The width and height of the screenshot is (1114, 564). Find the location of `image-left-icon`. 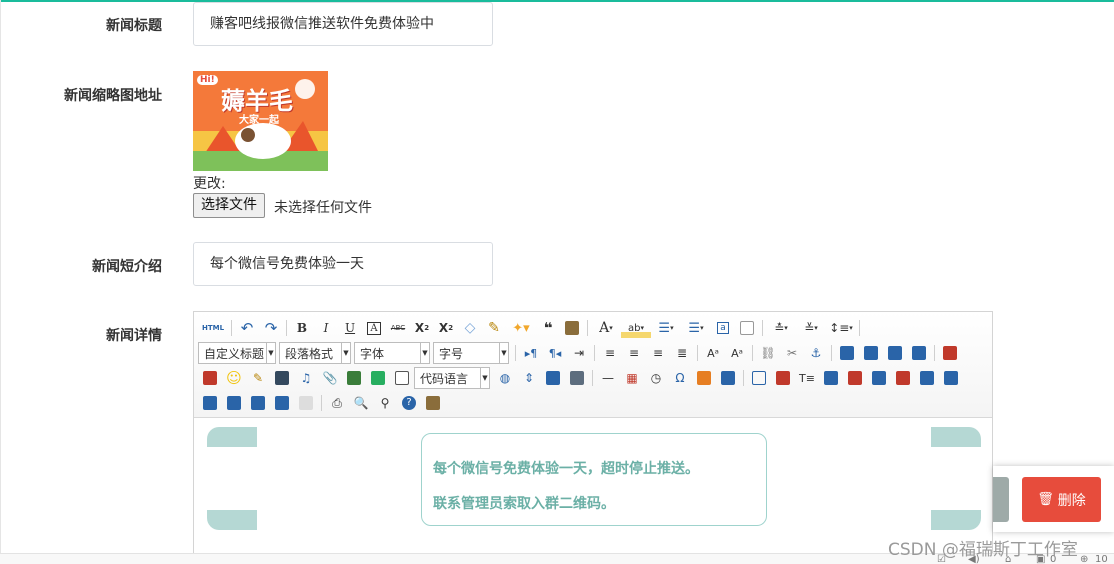

image-left-icon is located at coordinates (871, 353).